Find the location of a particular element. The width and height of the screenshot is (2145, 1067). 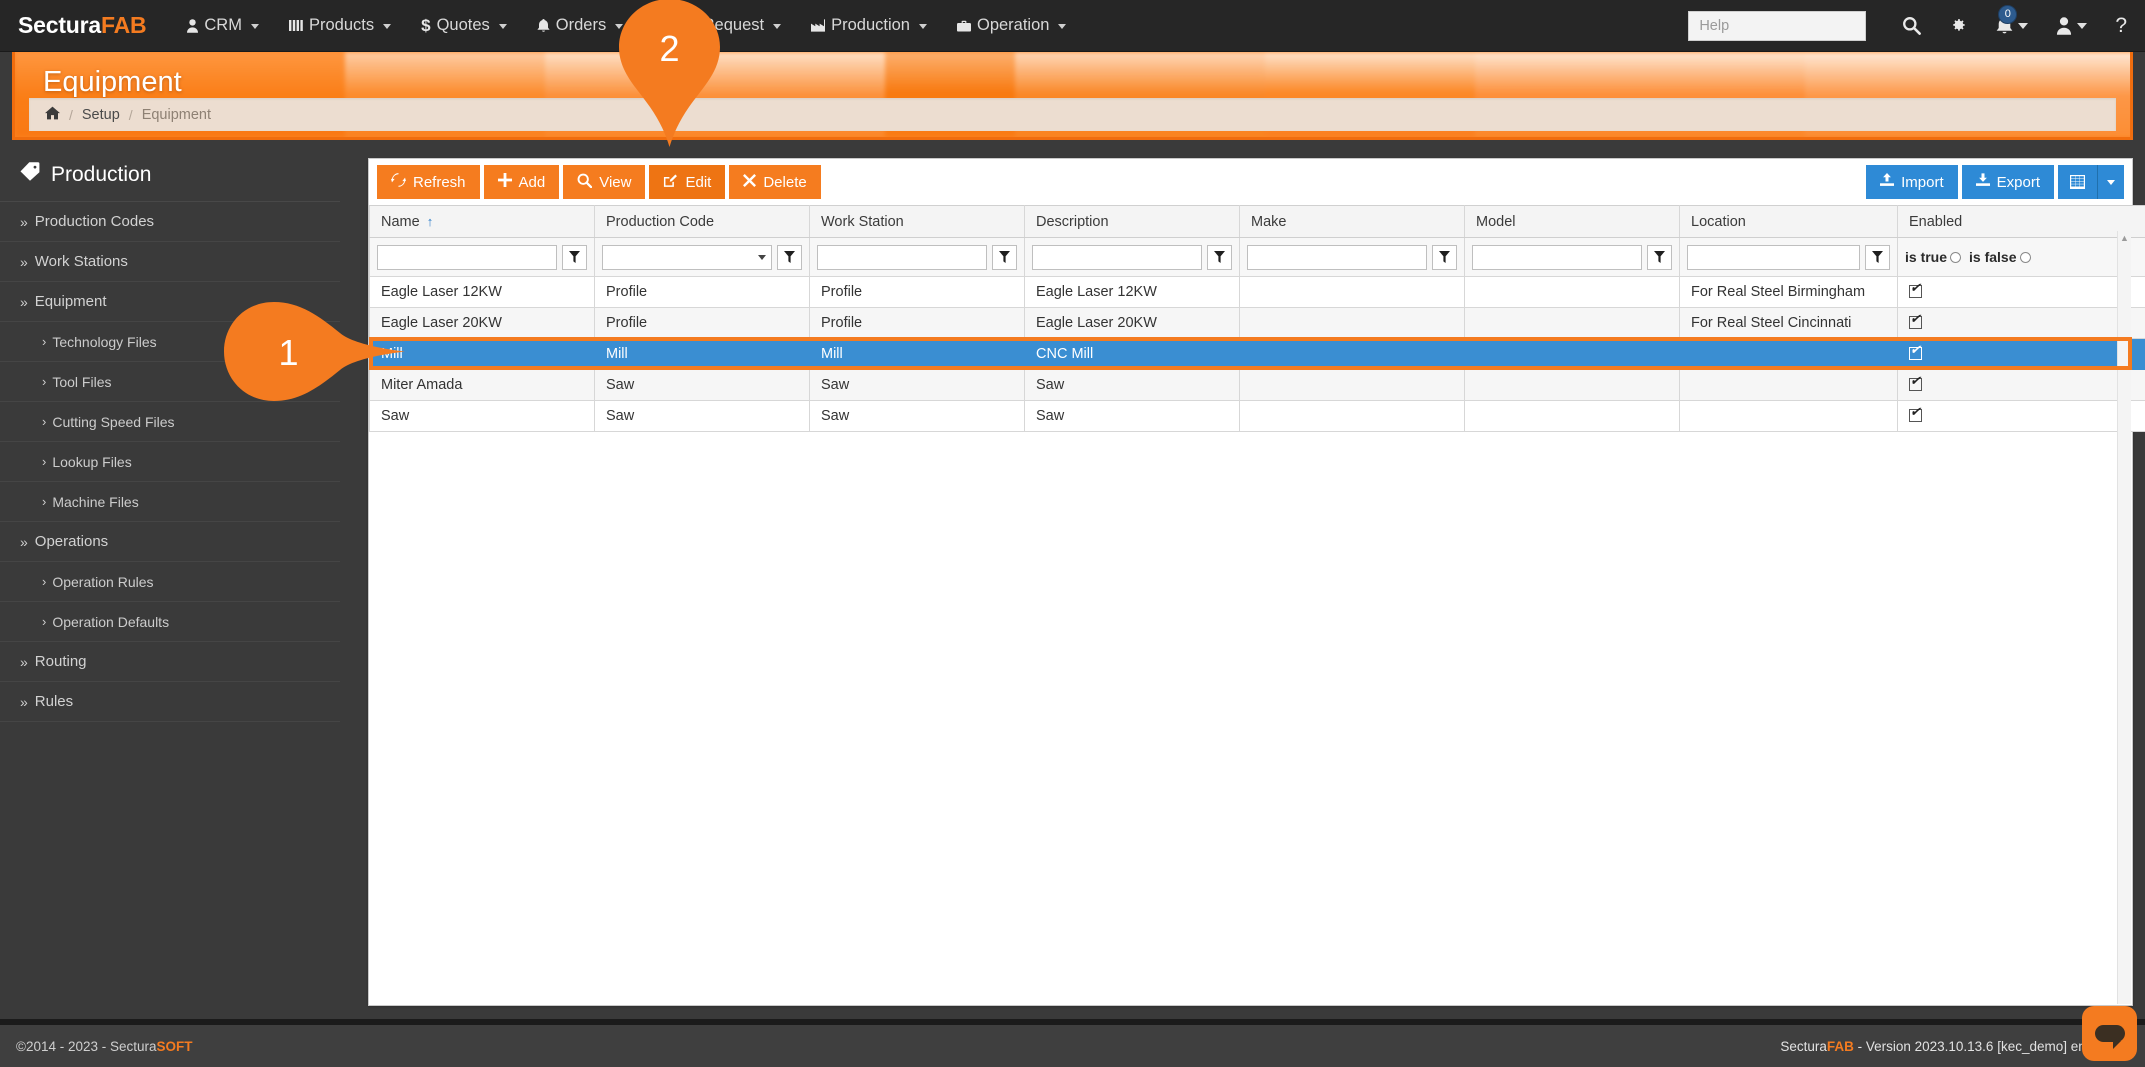

sidebar-item-production-codes: » Production Codes is located at coordinates (170, 222).